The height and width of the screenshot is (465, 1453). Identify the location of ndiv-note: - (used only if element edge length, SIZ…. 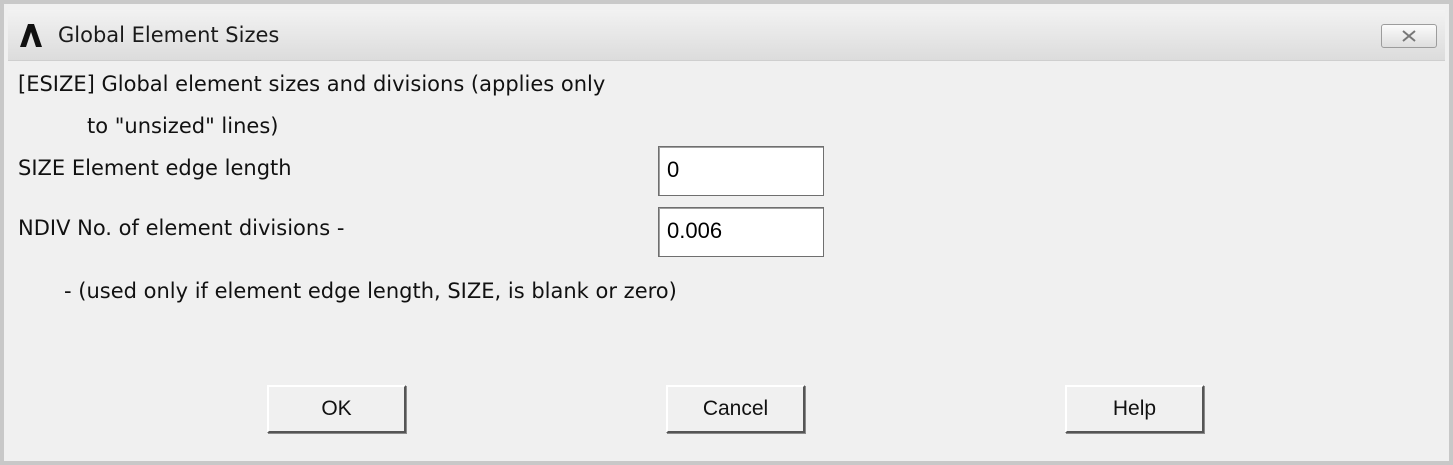
(370, 291).